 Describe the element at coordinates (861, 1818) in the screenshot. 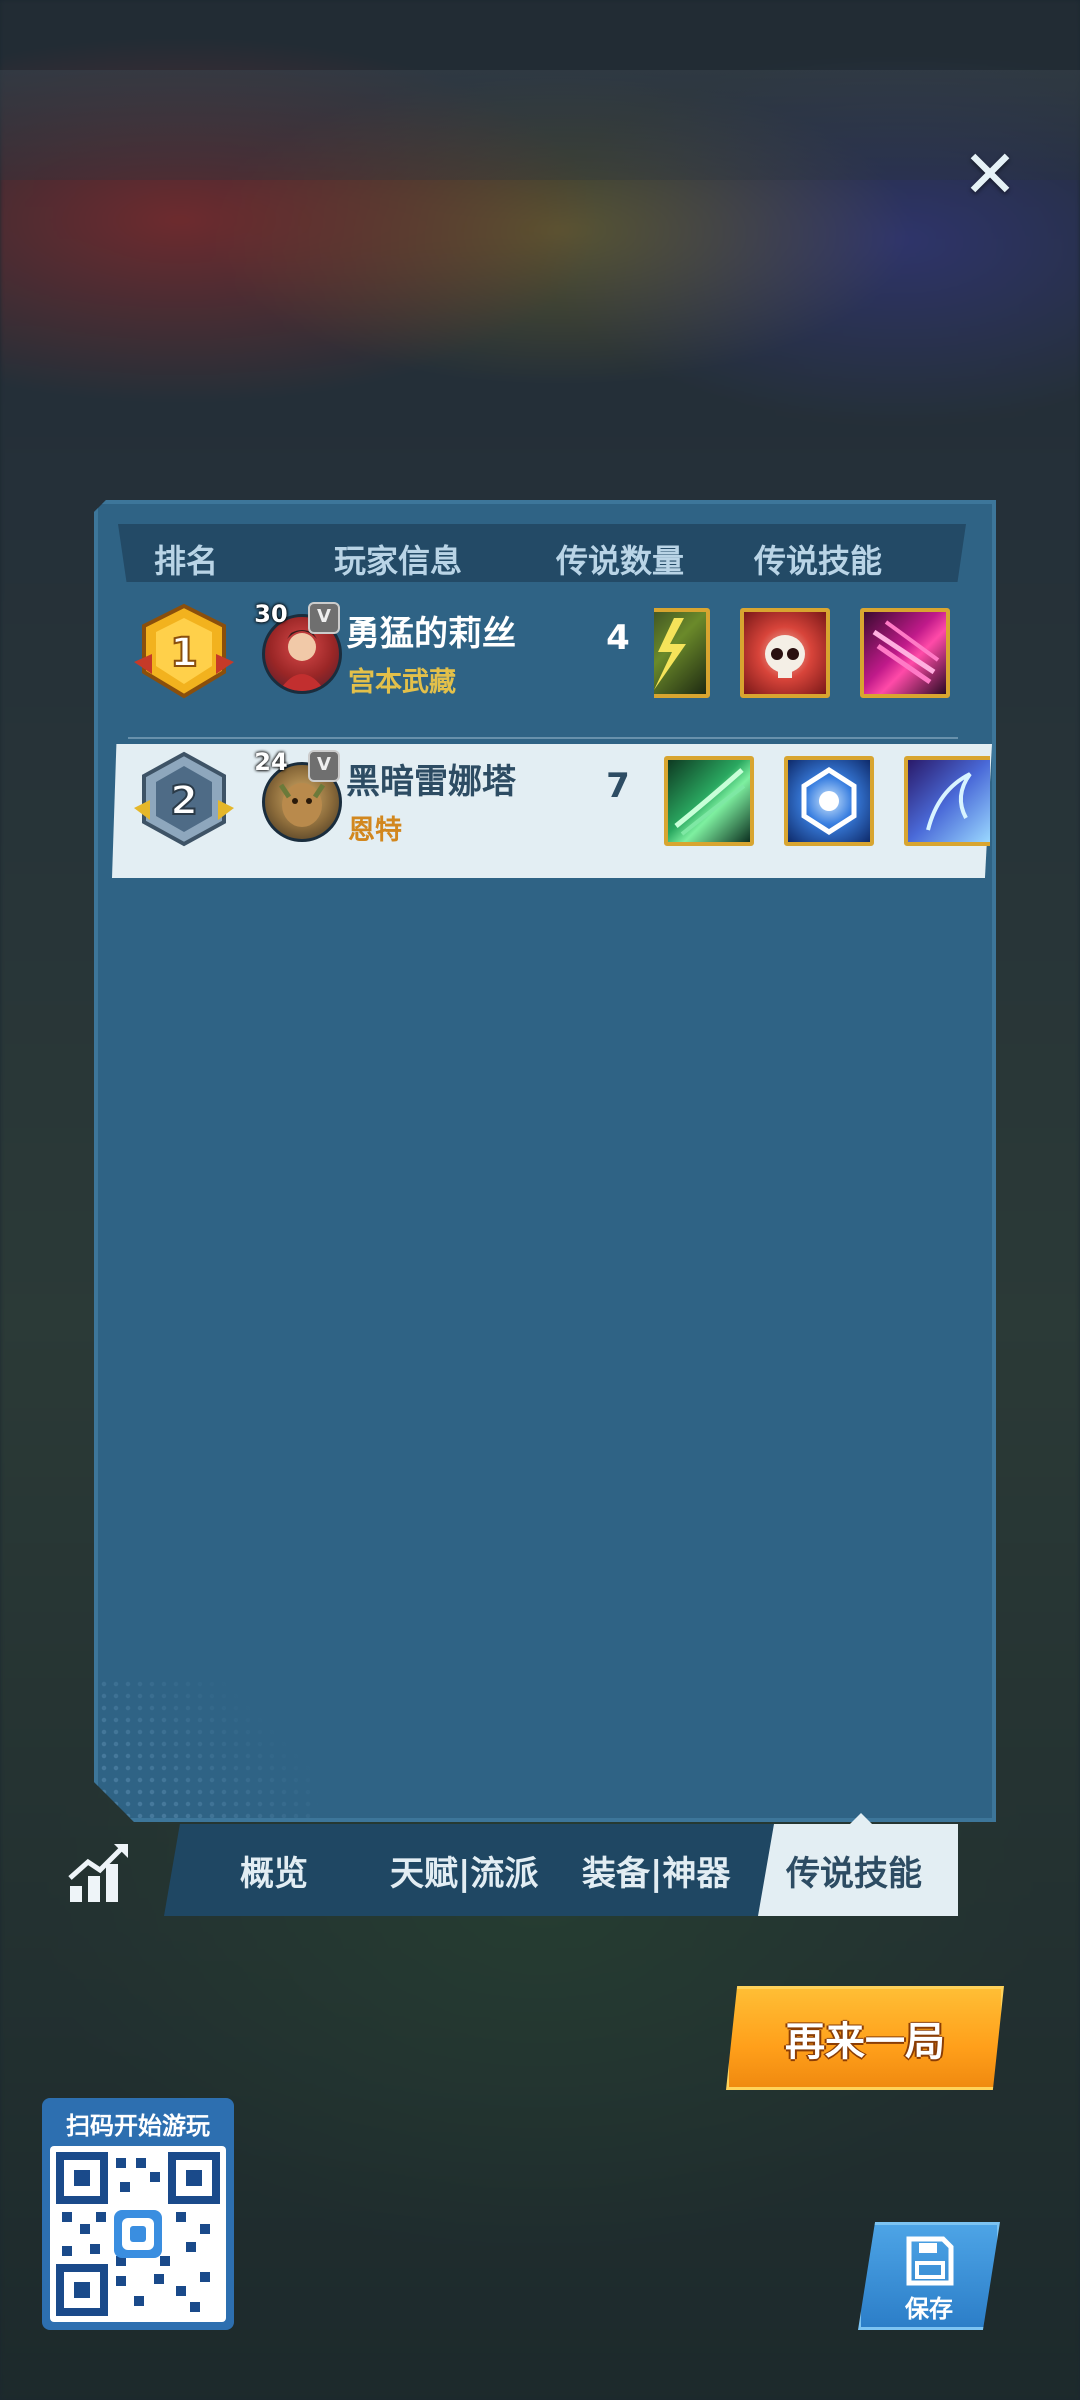

I see `active-tab-caret` at that location.